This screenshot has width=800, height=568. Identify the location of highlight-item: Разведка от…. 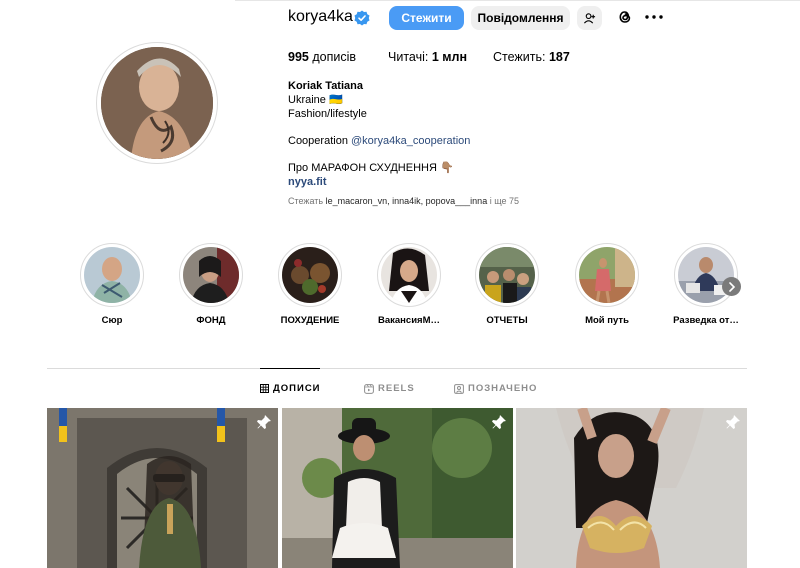
(706, 284).